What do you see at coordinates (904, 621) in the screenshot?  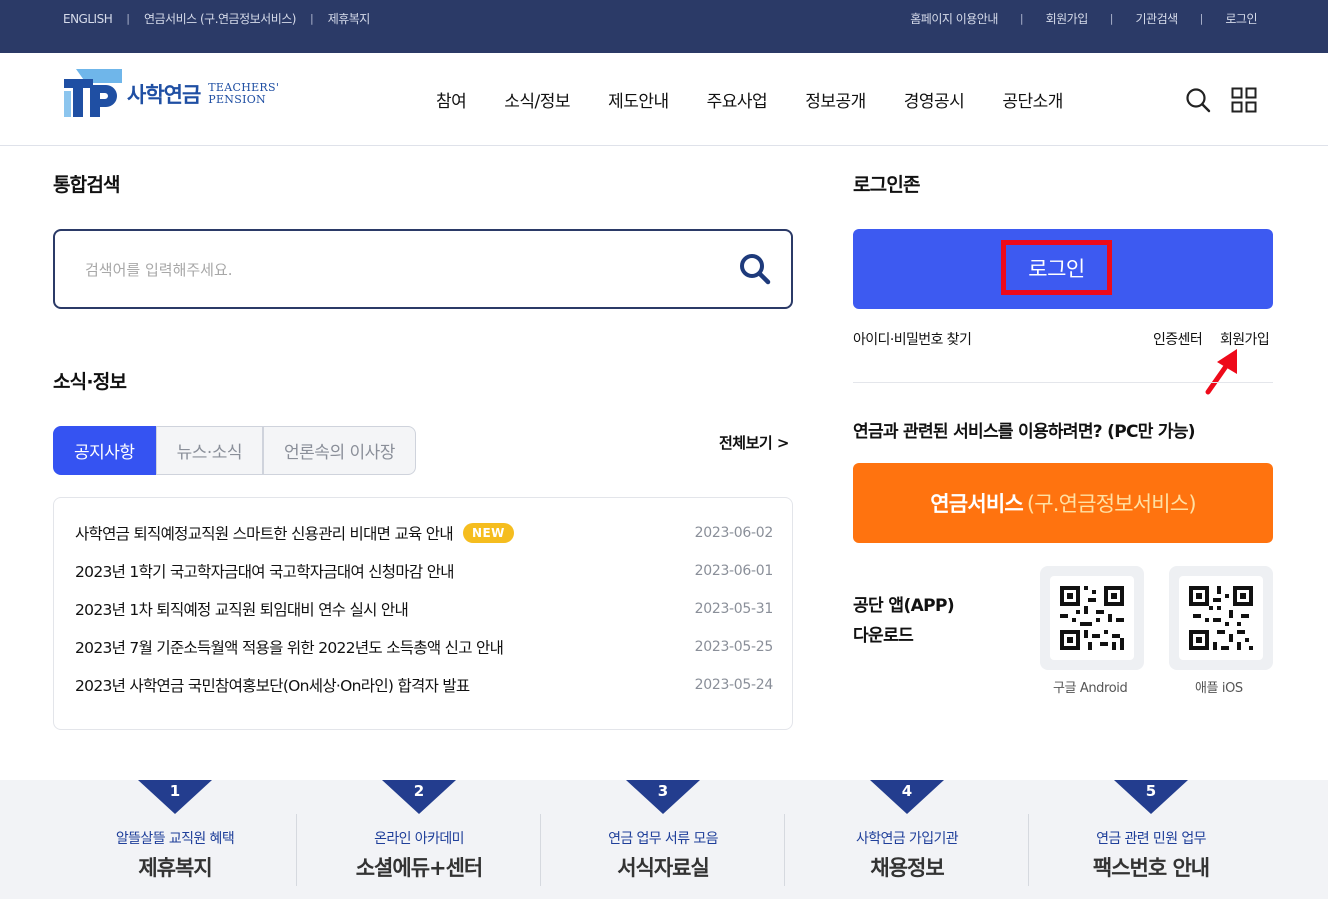 I see `app-download-text: 공단 앱(APP) 다운로드` at bounding box center [904, 621].